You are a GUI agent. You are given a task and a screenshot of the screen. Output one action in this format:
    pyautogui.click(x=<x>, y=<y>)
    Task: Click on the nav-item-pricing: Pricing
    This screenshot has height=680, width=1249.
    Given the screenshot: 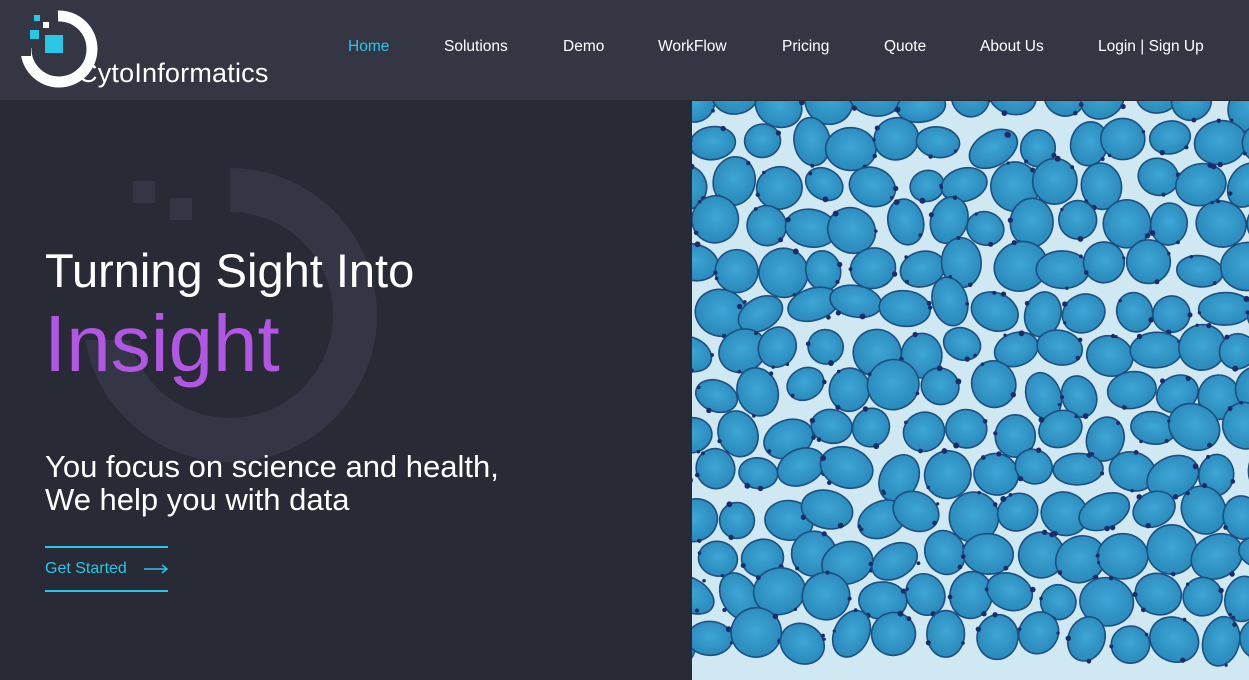 What is the action you would take?
    pyautogui.click(x=805, y=47)
    